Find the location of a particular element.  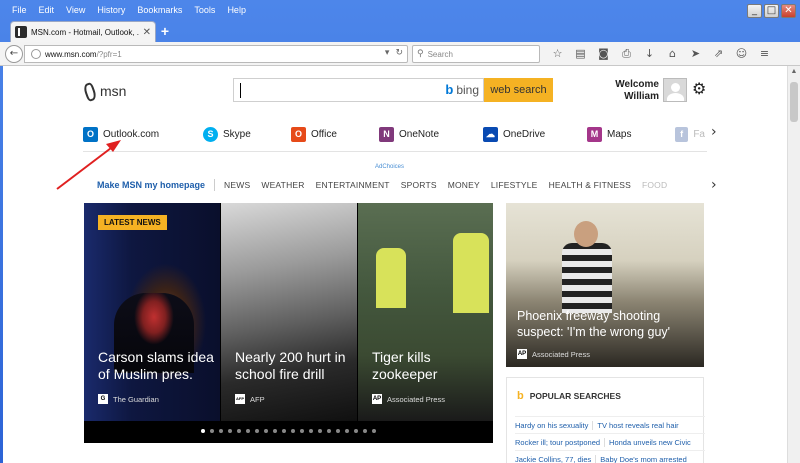

news-source: G The Guardian is located at coordinates (128, 399).